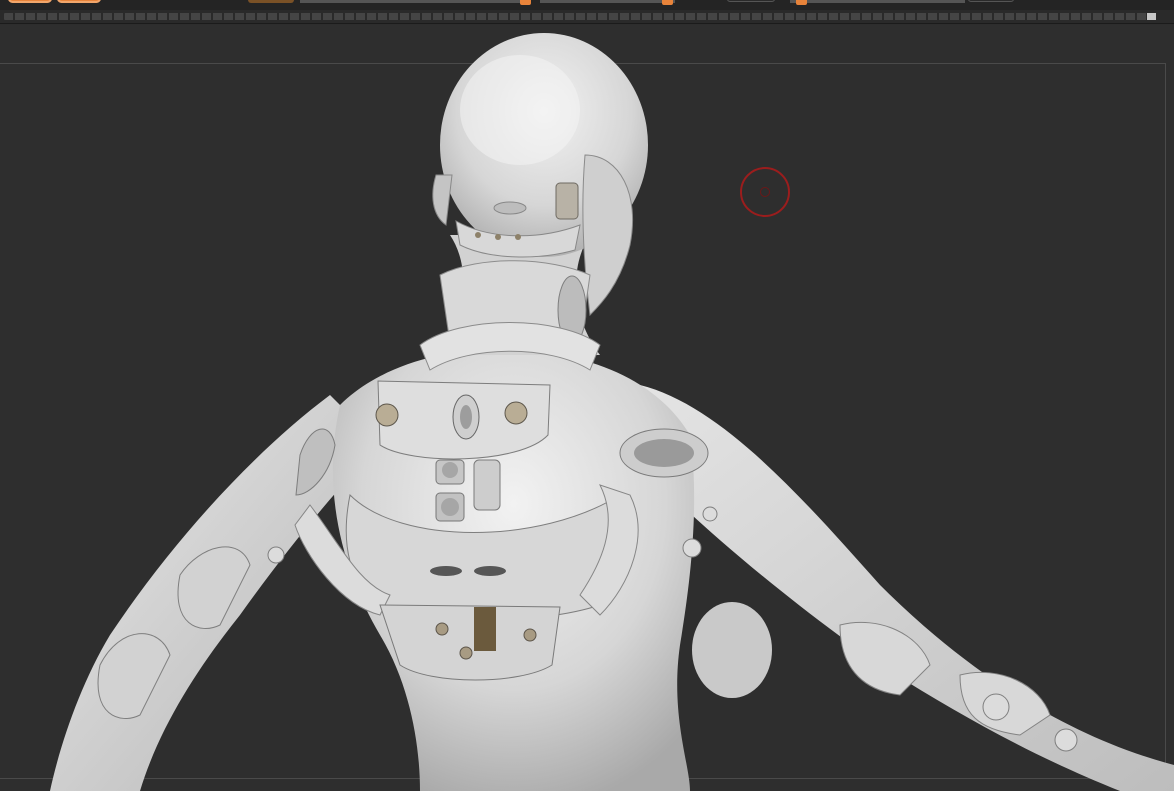 This screenshot has width=1174, height=791. I want to click on tool-shelf, so click(587, 17).